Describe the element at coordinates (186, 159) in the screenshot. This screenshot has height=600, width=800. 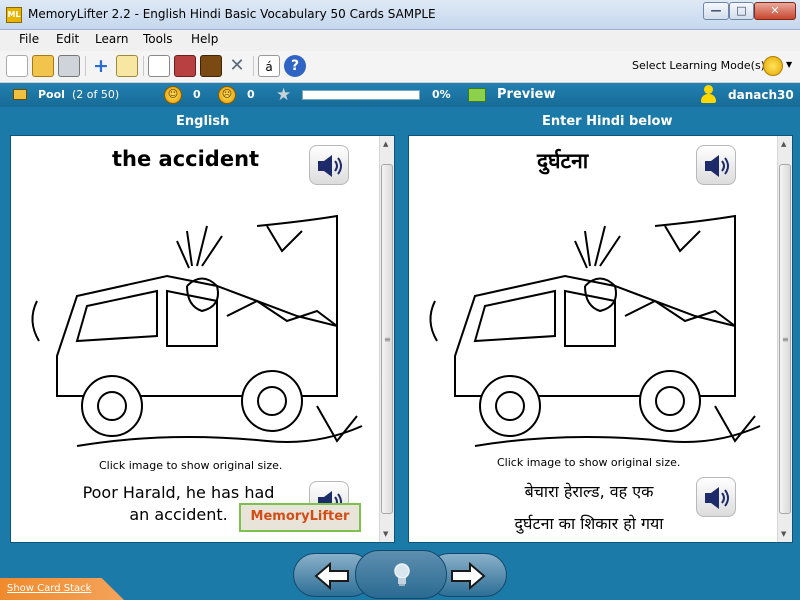
I see `question-word: the accident` at that location.